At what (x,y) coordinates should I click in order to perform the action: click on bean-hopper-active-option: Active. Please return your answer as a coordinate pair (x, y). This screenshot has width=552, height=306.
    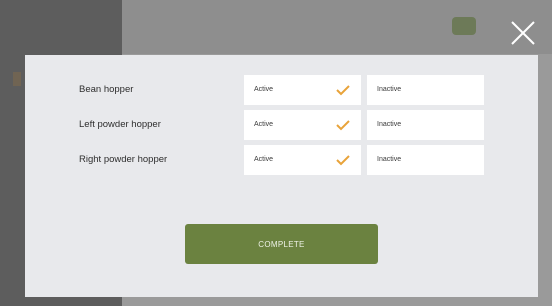
    Looking at the image, I should click on (302, 90).